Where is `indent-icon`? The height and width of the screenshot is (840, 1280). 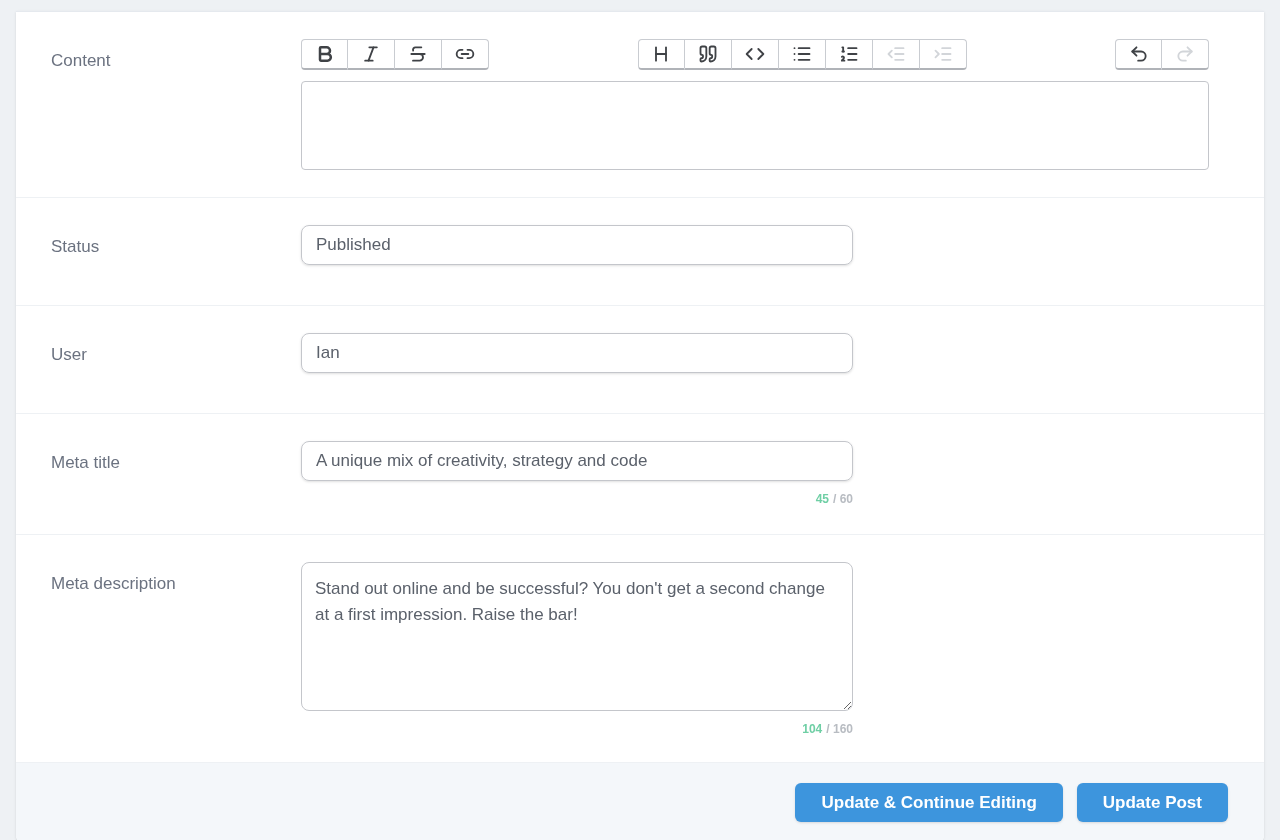 indent-icon is located at coordinates (942, 54).